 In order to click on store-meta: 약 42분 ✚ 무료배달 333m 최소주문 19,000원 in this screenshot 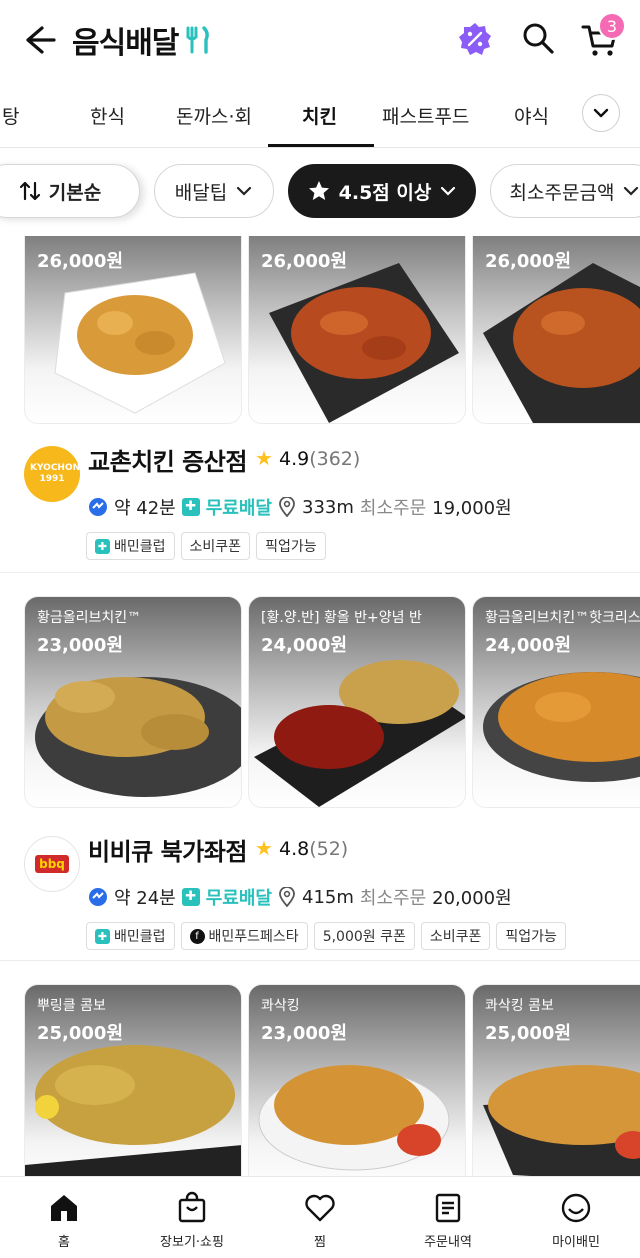, I will do `click(300, 507)`.